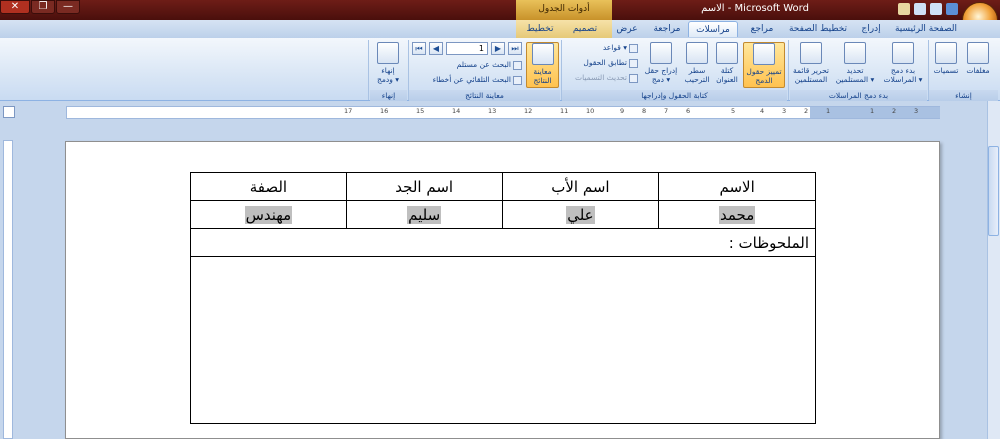 The width and height of the screenshot is (1000, 439). What do you see at coordinates (727, 53) in the screenshot?
I see `address-block-icon` at bounding box center [727, 53].